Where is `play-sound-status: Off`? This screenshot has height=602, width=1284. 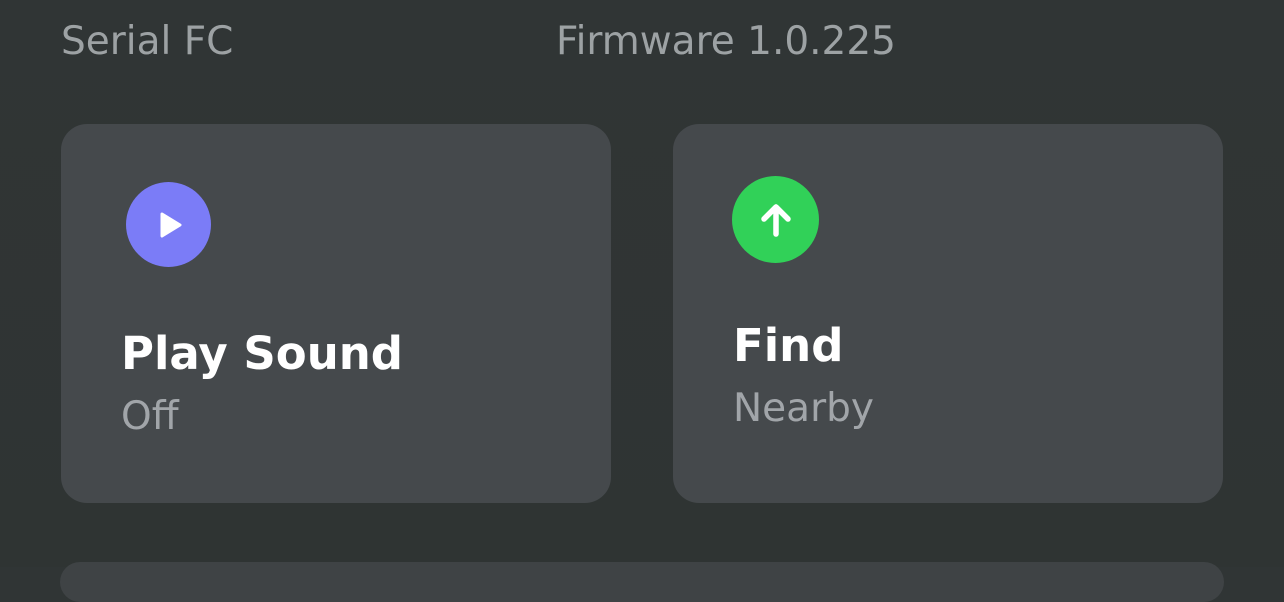
play-sound-status: Off is located at coordinates (150, 416).